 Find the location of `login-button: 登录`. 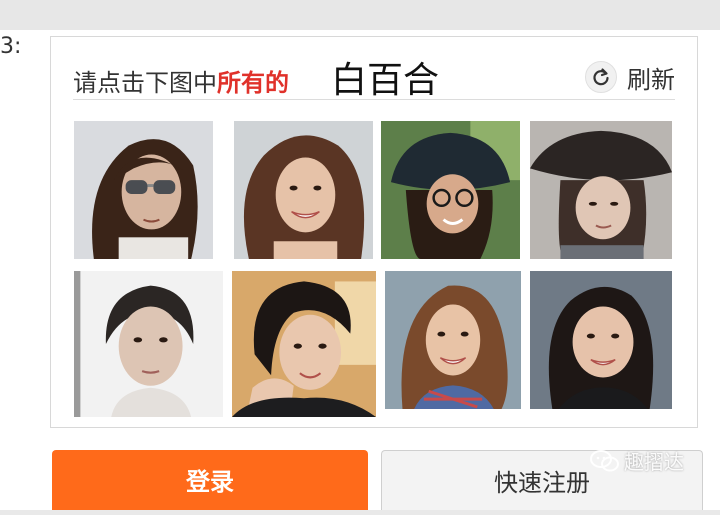

login-button: 登录 is located at coordinates (210, 480).